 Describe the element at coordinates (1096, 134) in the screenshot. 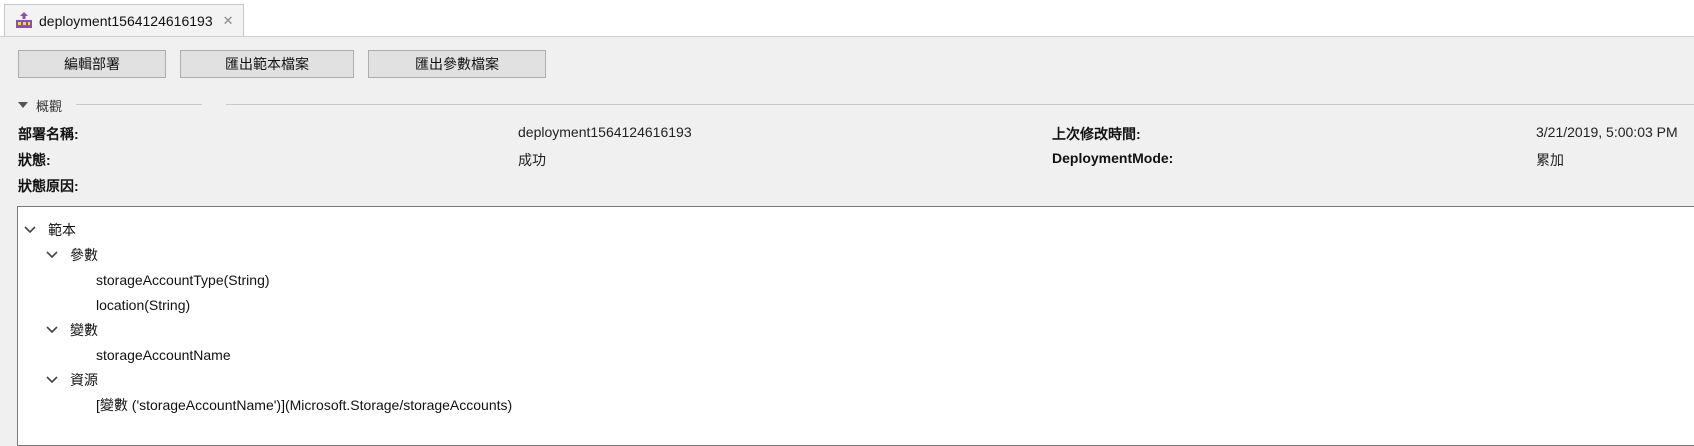

I see `last-modified-label: 上次修改時間:` at that location.